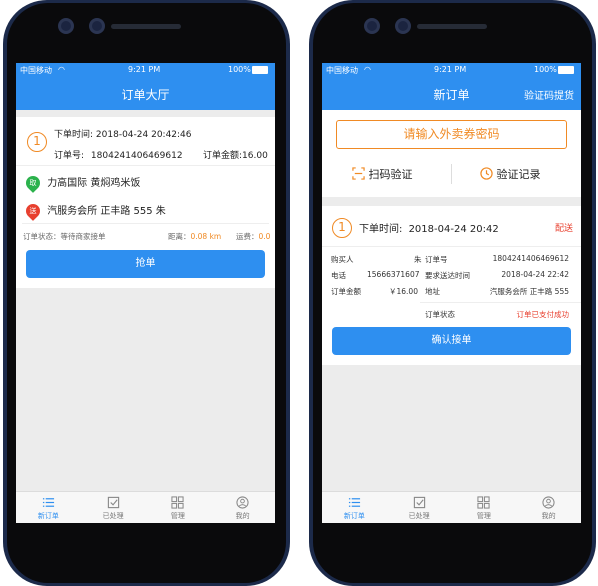 The image size is (598, 586). I want to click on pickup-address: 力高国际 黄焖鸡米饭, so click(94, 183).